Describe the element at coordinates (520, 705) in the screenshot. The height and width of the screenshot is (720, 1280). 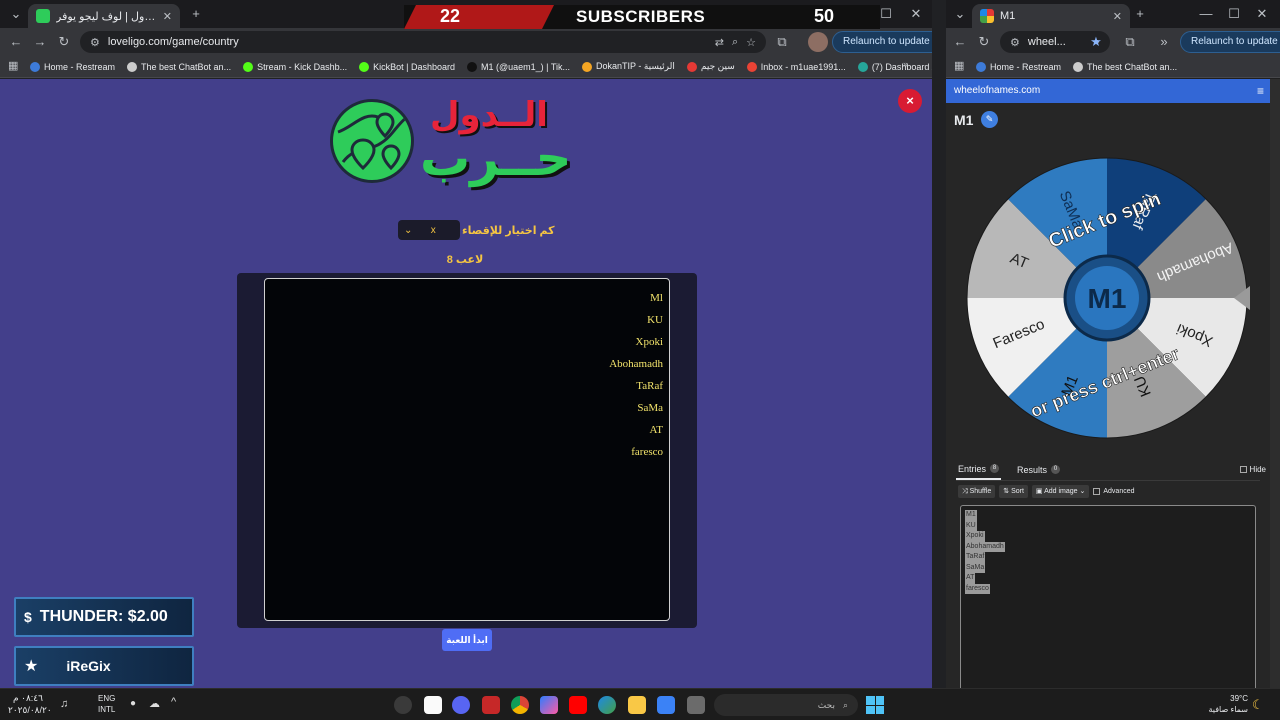
I see `app-chrome-icon` at that location.